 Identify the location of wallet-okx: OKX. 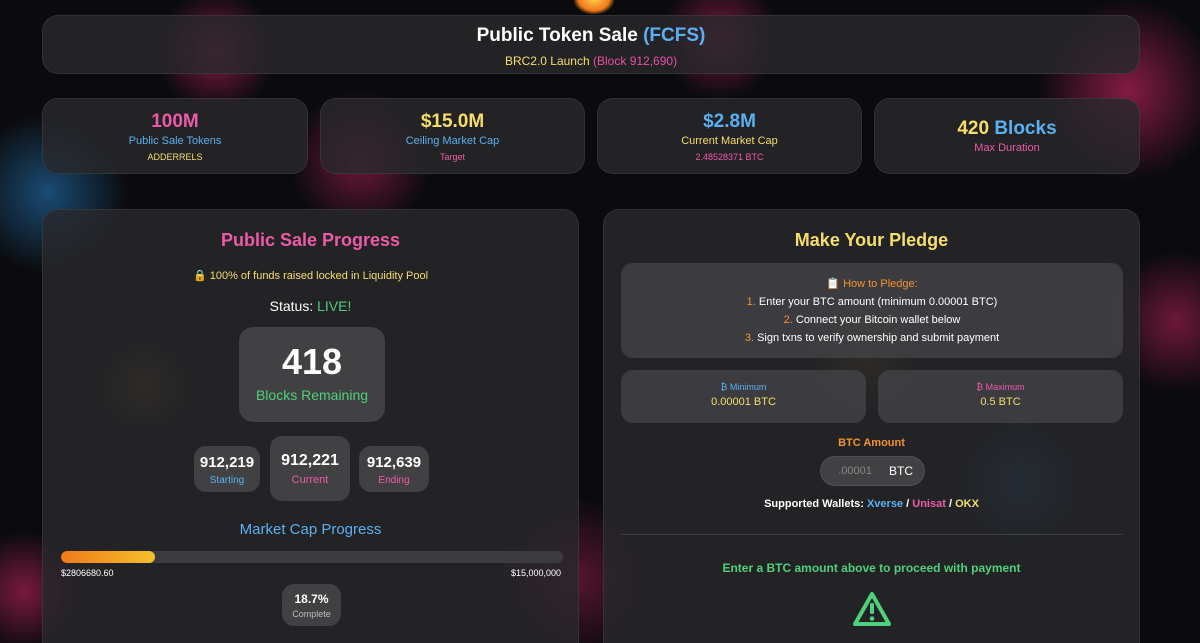
(967, 504).